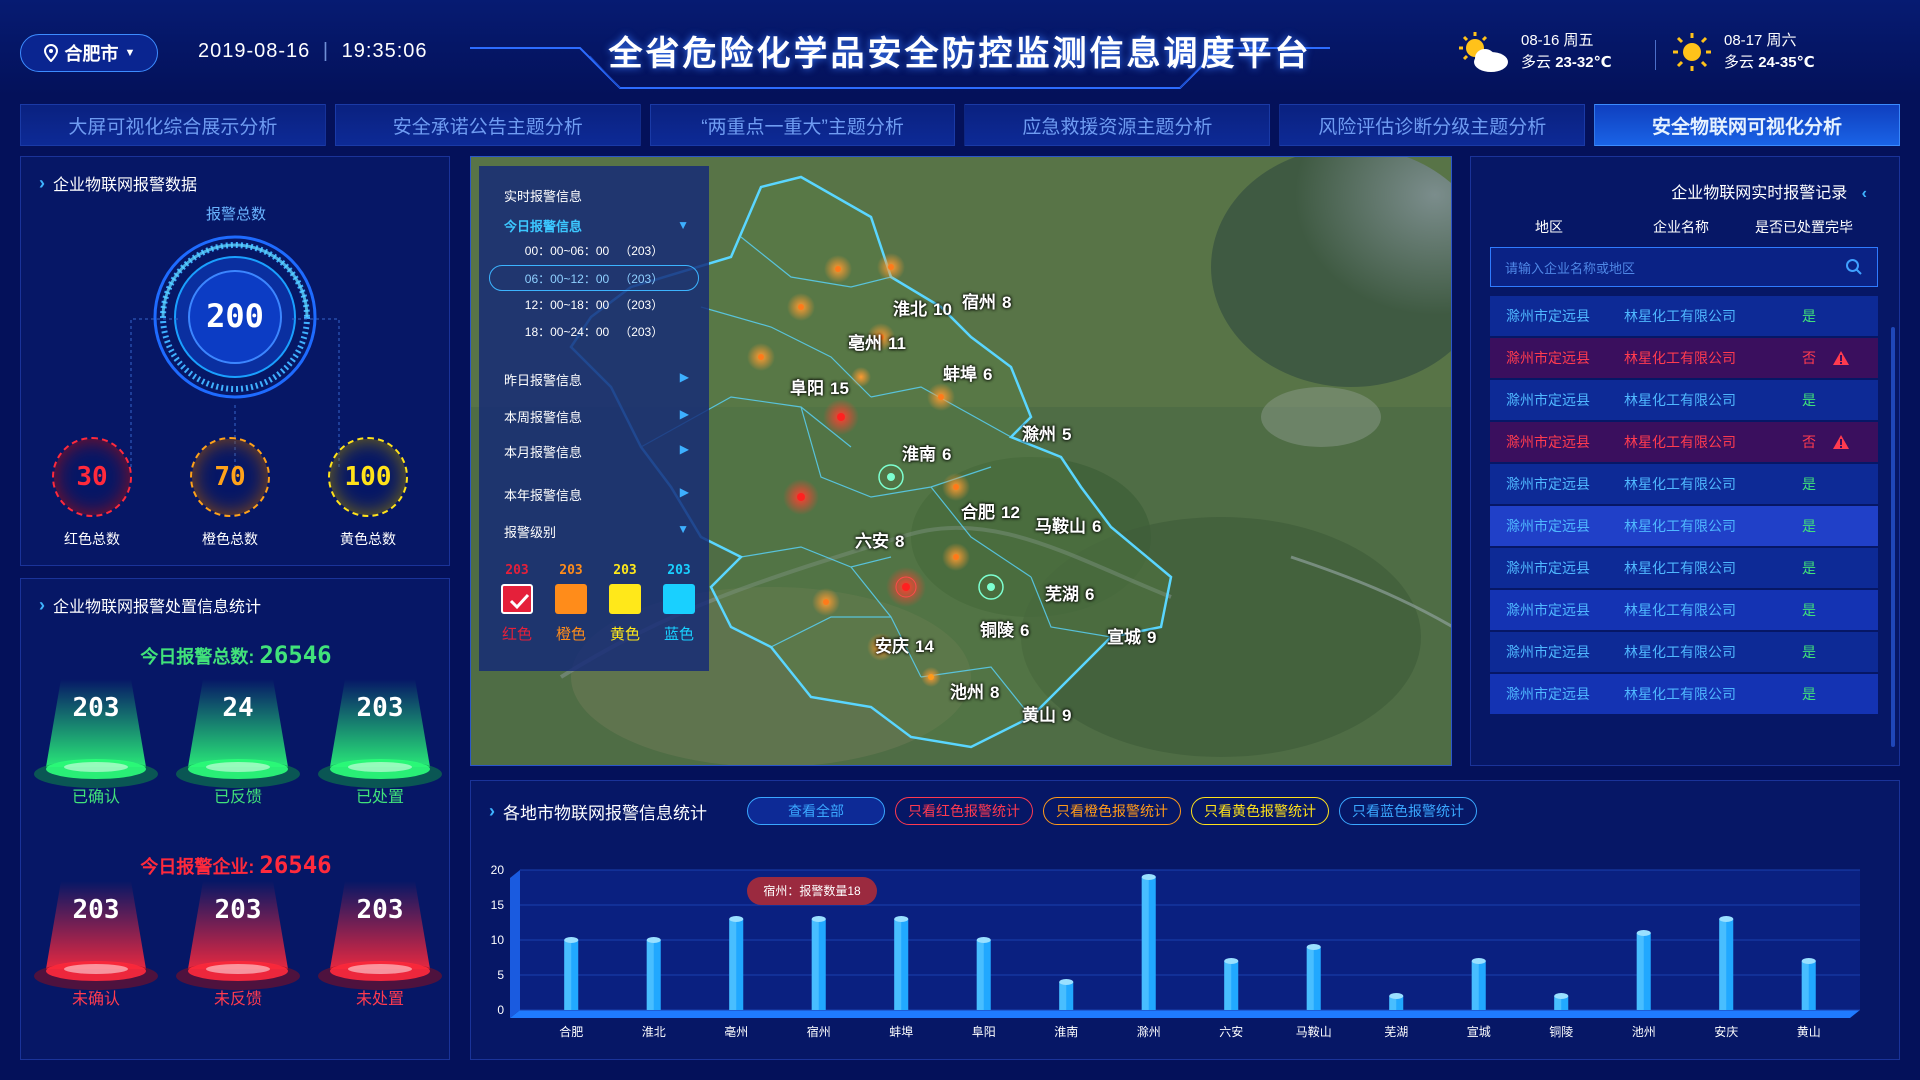 This screenshot has height=1080, width=1920. Describe the element at coordinates (42, 182) in the screenshot. I see `chevron-right-icon: ›` at that location.